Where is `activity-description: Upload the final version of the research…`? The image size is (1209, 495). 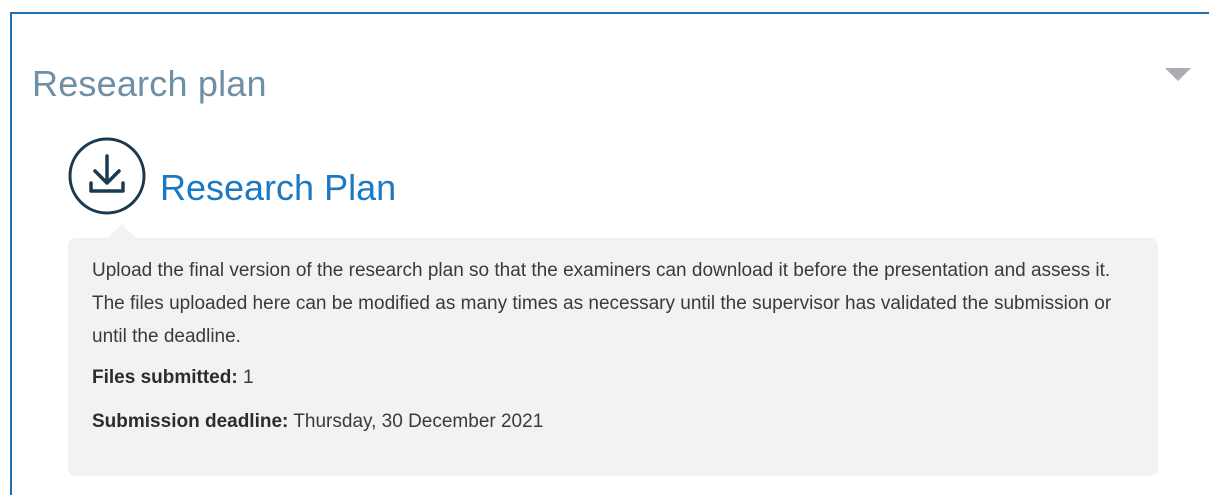 activity-description: Upload the final version of the research… is located at coordinates (602, 303).